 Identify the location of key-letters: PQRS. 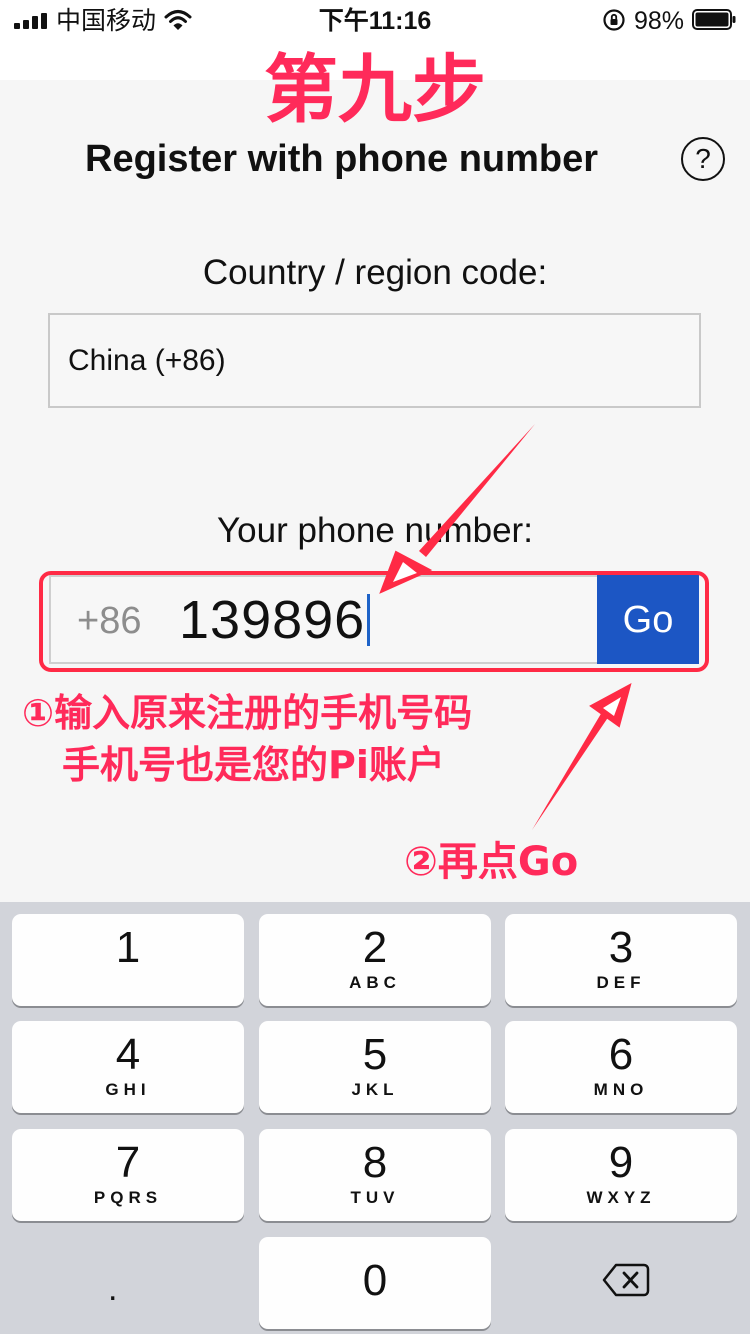
(128, 1197).